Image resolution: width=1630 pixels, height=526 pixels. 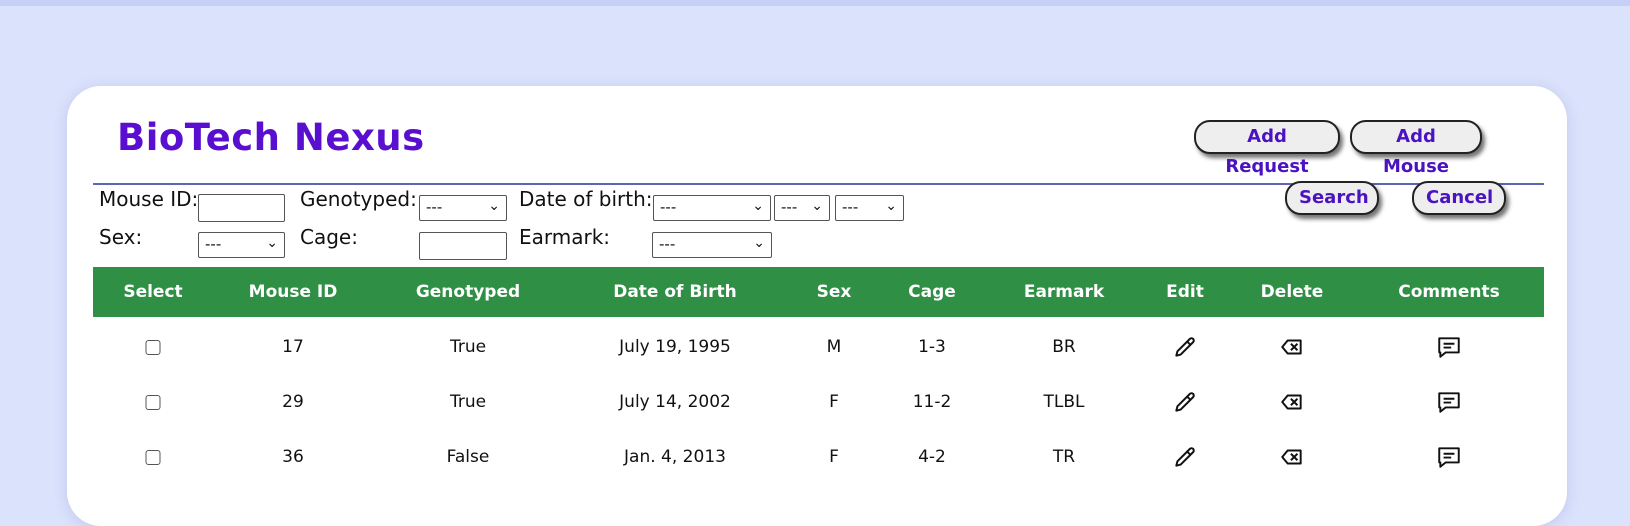 I want to click on cell-cage: 1-3, so click(x=932, y=347).